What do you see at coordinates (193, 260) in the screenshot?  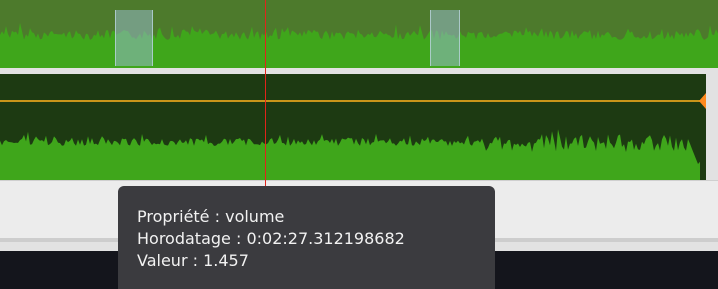 I see `tooltip-value-row: Valeur : 1.457` at bounding box center [193, 260].